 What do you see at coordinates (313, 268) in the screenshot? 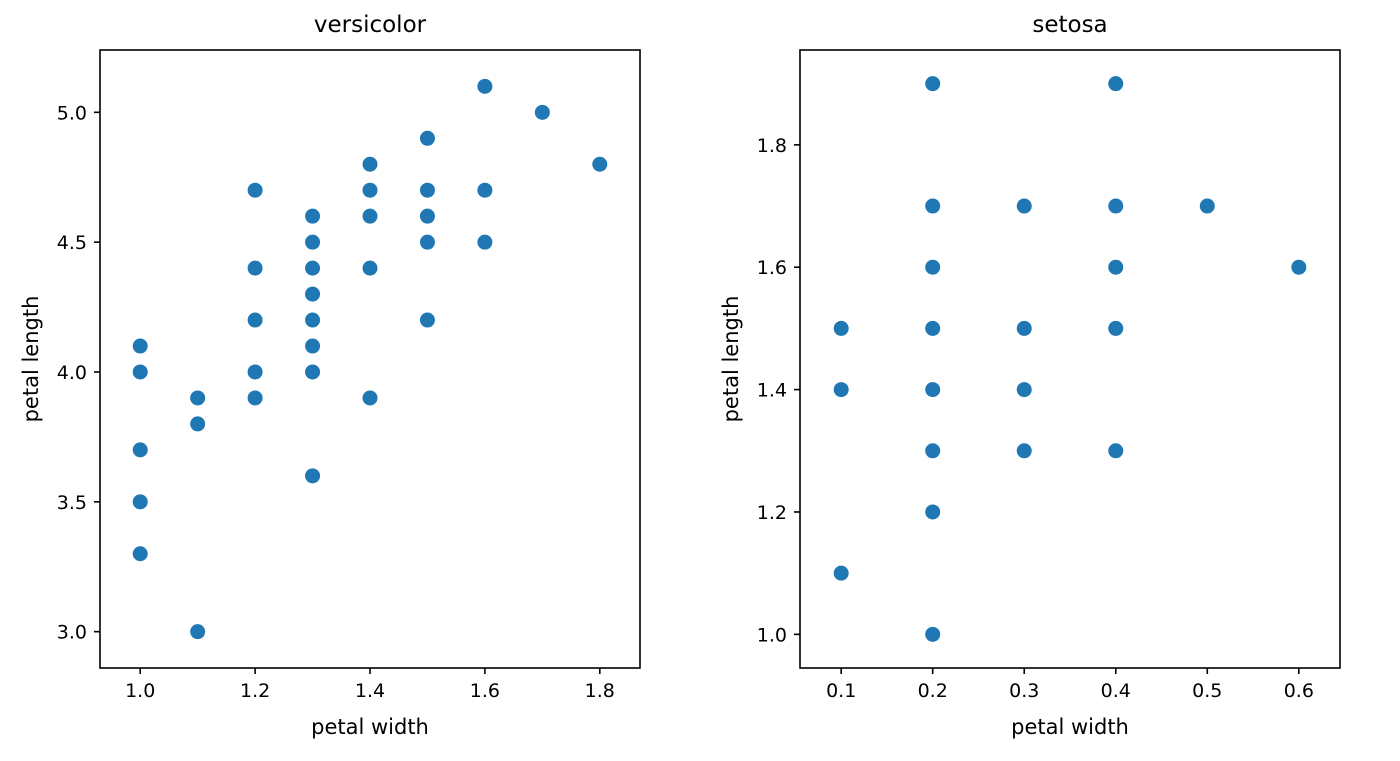
I see `data-point: 1.3, 4.4` at bounding box center [313, 268].